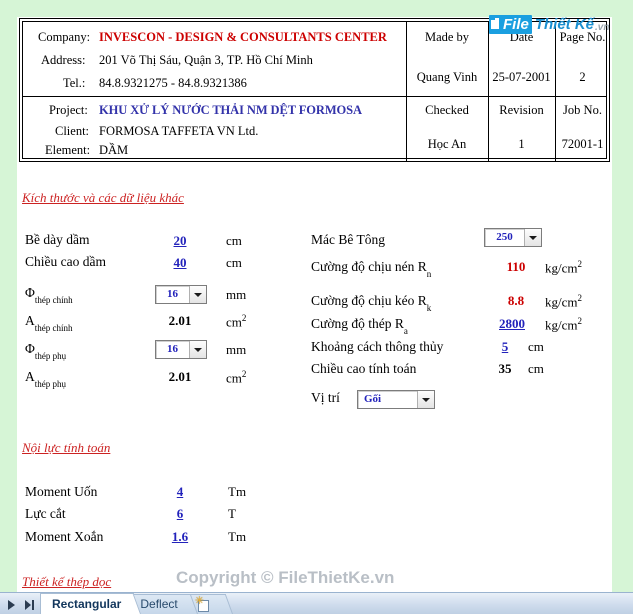  I want to click on unit-moment-uon: Tm, so click(237, 491).